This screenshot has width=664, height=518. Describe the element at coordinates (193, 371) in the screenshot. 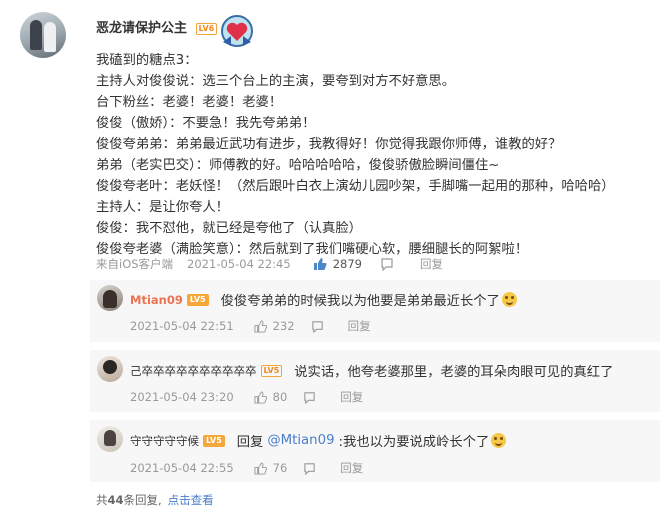

I see `reply-username: 己卒卒卒卒卒卒卒卒卒卒` at that location.